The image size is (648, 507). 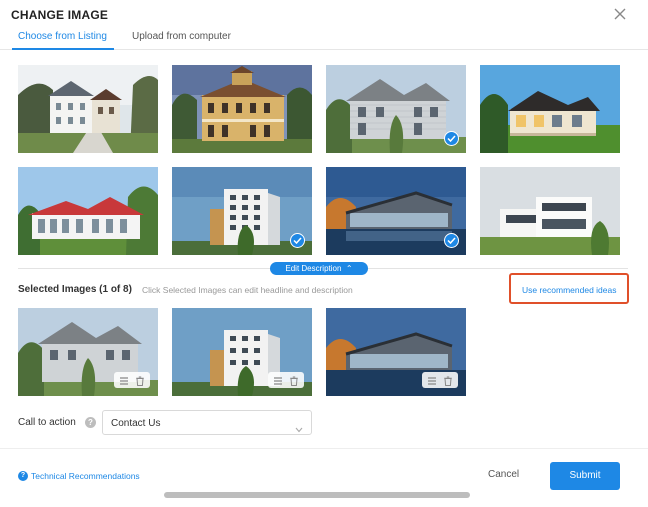 I want to click on dialog-title: CHANGE IMAGE, so click(x=60, y=15).